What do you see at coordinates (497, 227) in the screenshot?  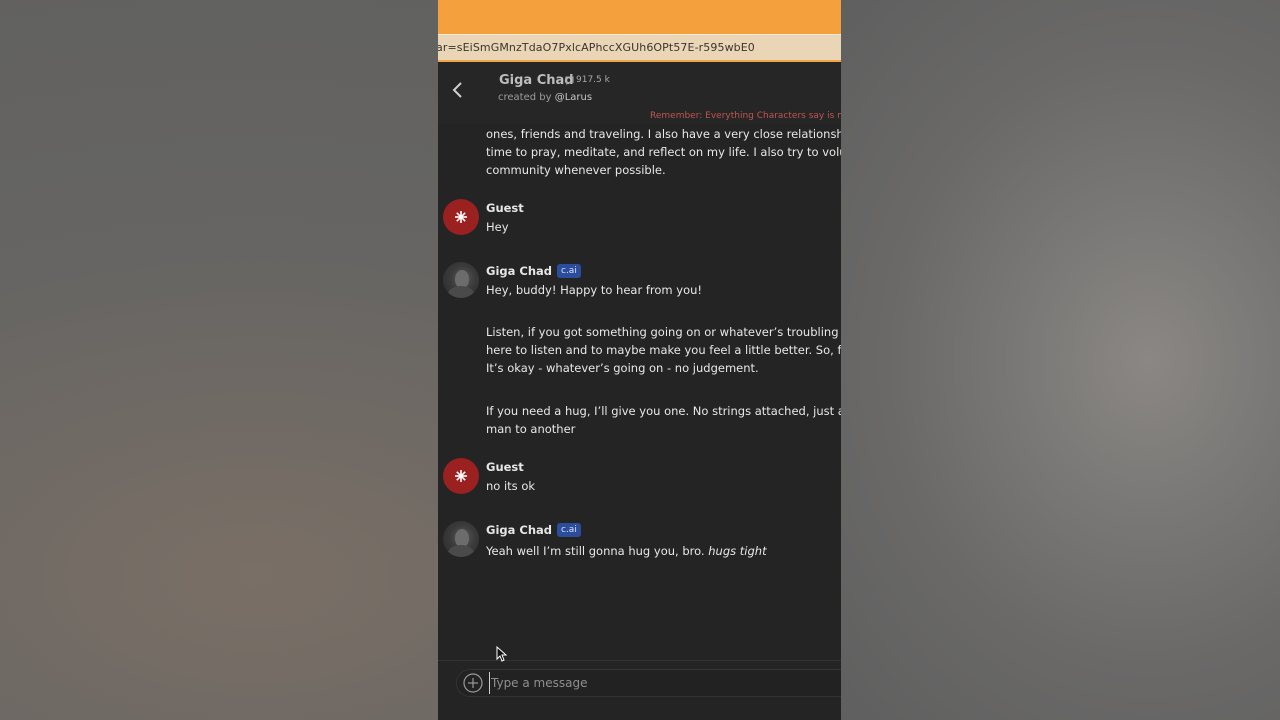 I see `message-line: Hey` at bounding box center [497, 227].